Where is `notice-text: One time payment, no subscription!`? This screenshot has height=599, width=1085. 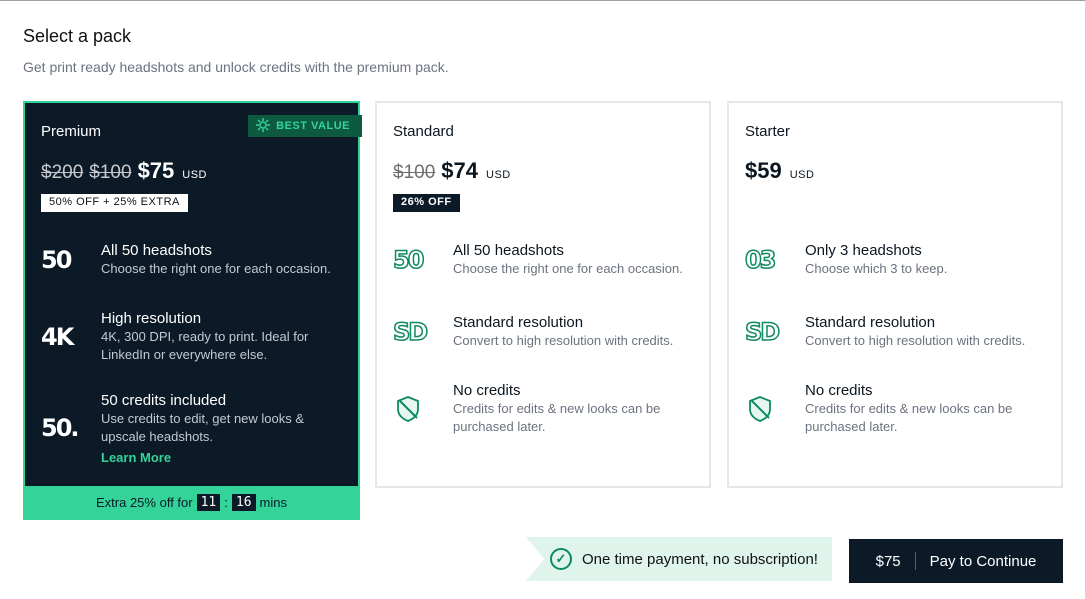
notice-text: One time payment, no subscription! is located at coordinates (700, 559).